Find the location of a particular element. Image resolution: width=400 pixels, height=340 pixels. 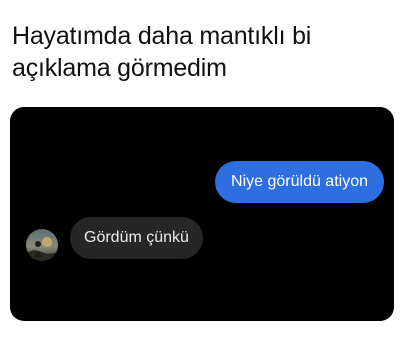

received-message-row: Gördüm çünkü is located at coordinates (114, 239).